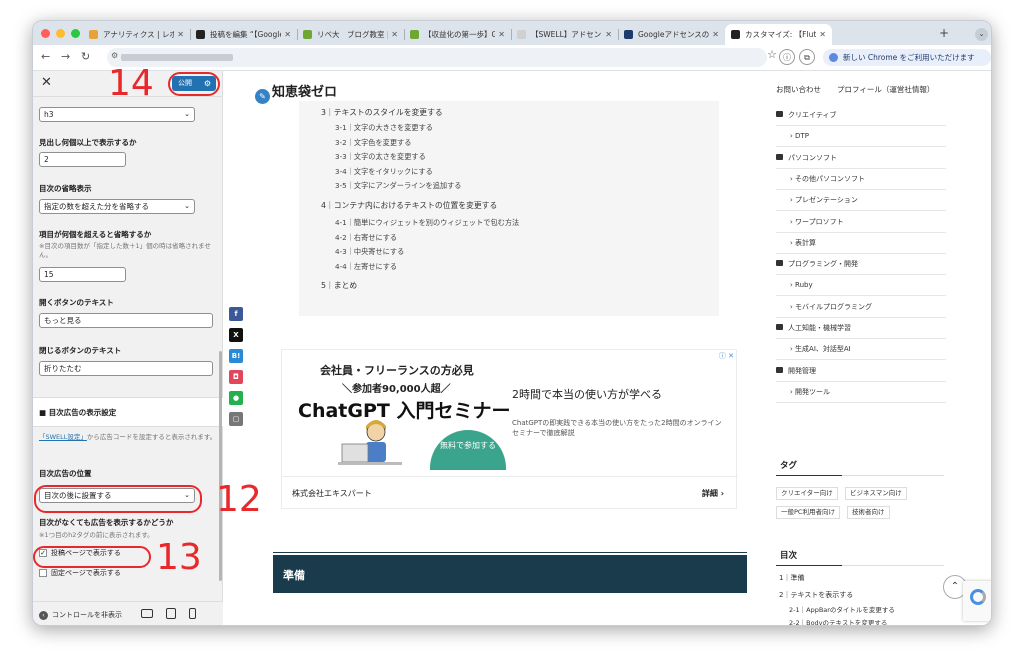 This screenshot has width=1024, height=663. What do you see at coordinates (200, 34) in the screenshot?
I see `tab-favicon-icon` at bounding box center [200, 34].